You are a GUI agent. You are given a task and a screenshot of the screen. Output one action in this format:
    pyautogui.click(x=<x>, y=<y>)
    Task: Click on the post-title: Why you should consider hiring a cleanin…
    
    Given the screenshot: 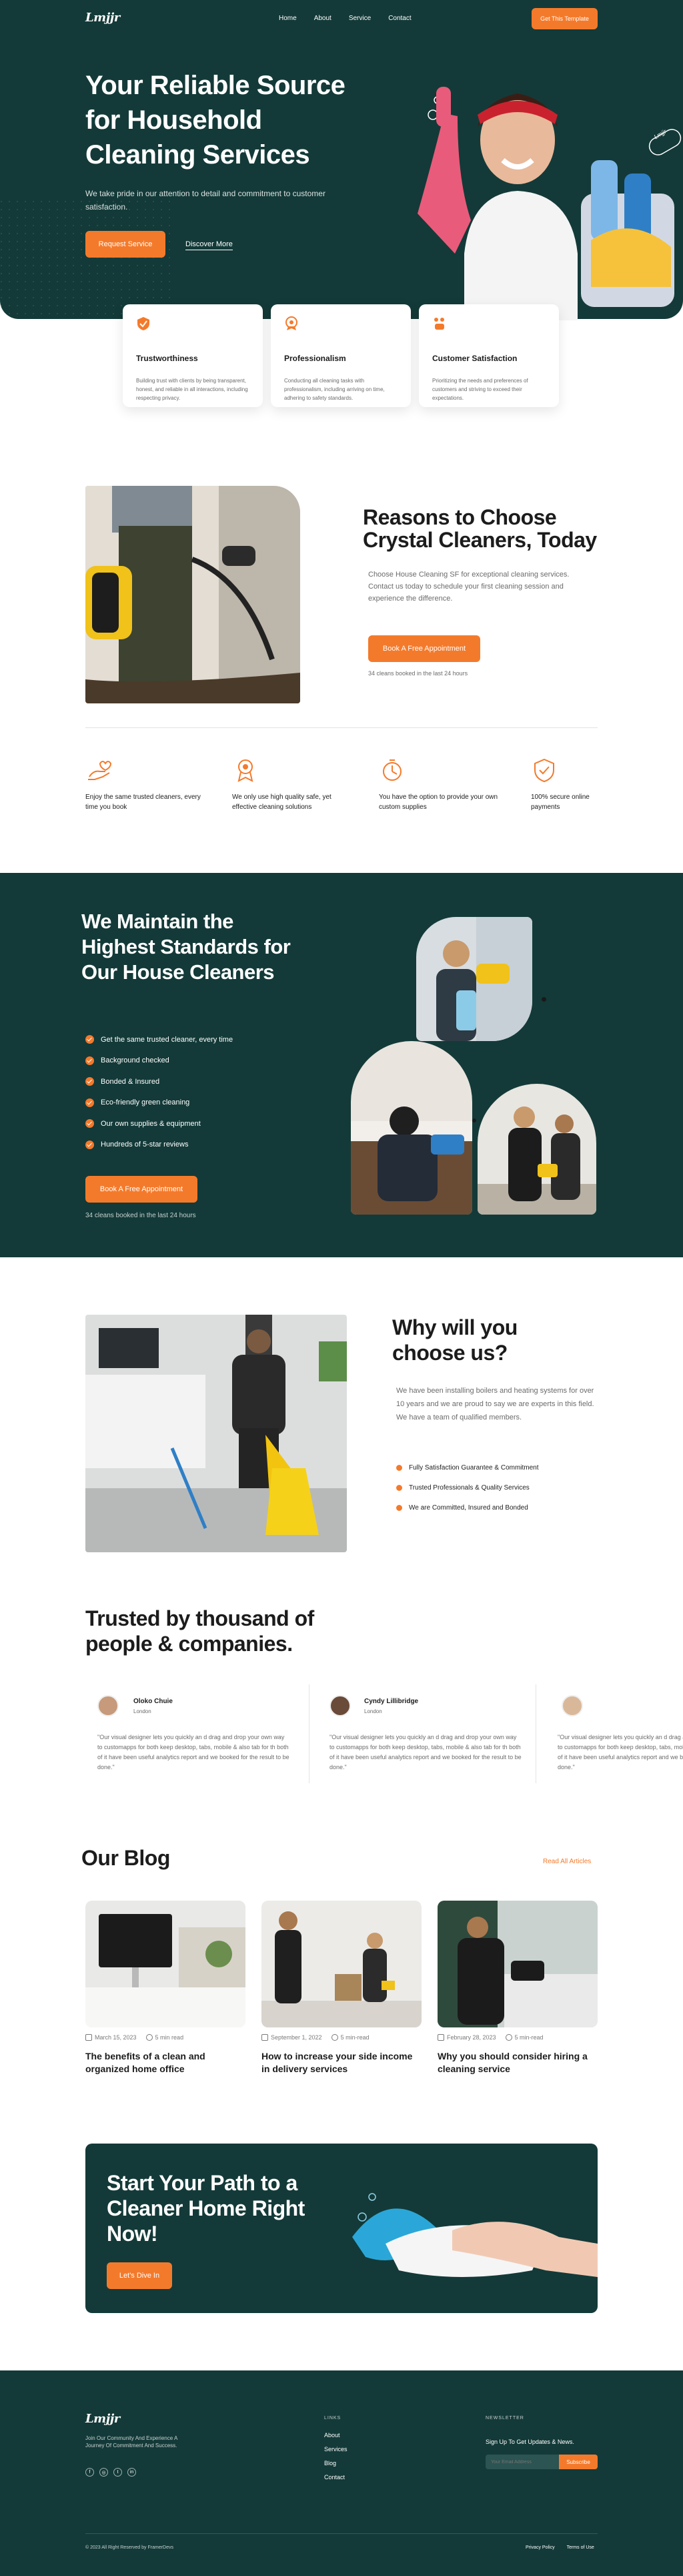 What is the action you would take?
    pyautogui.click(x=518, y=2062)
    